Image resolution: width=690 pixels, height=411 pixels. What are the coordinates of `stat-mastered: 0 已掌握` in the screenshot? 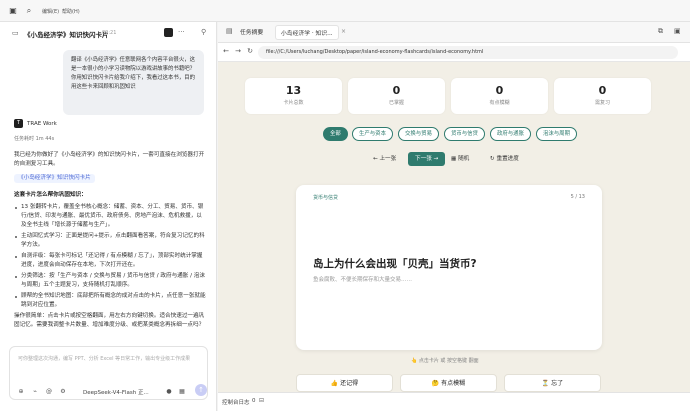 It's located at (396, 96).